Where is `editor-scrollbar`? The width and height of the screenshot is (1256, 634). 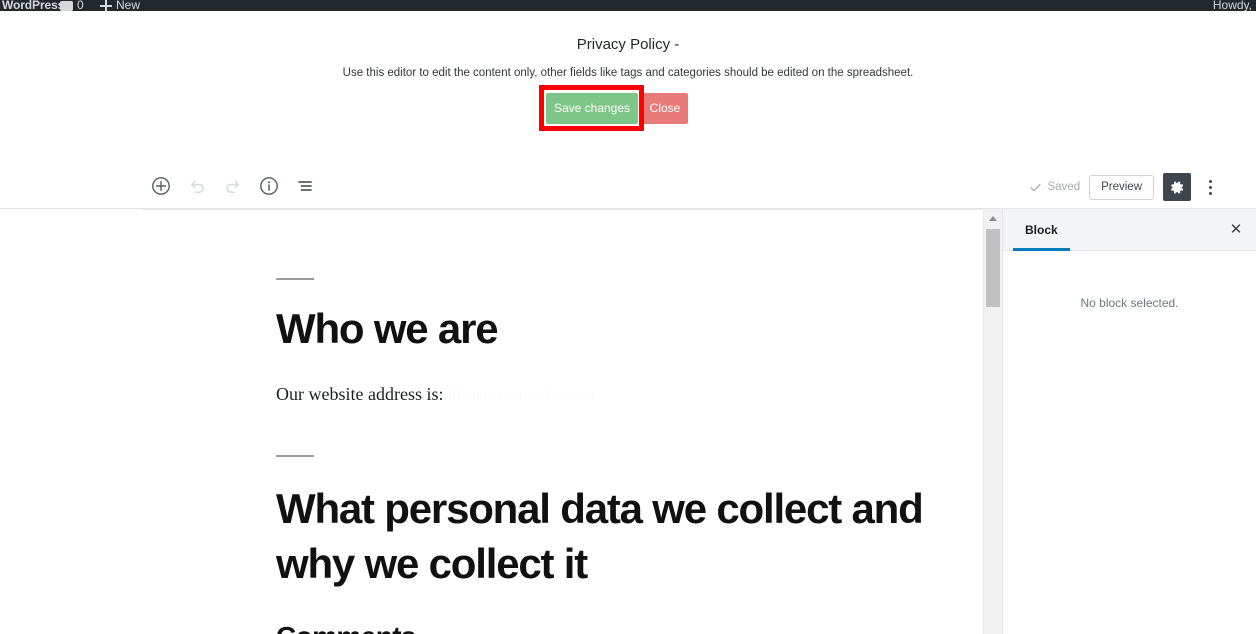 editor-scrollbar is located at coordinates (992, 421).